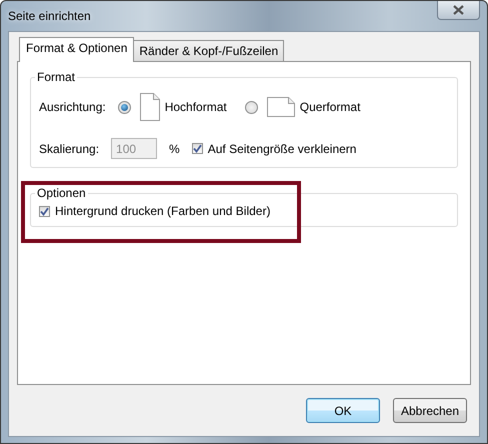 Image resolution: width=488 pixels, height=444 pixels. Describe the element at coordinates (330, 107) in the screenshot. I see `radio-label: Querformat` at that location.